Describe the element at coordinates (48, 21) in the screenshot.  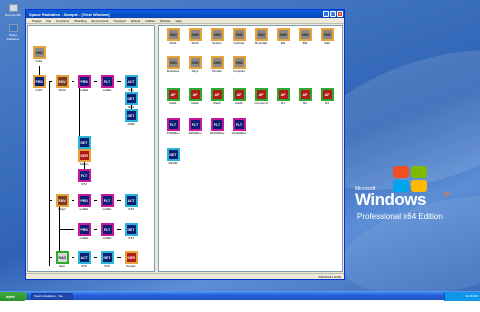
I see `menu-item-file: File` at that location.